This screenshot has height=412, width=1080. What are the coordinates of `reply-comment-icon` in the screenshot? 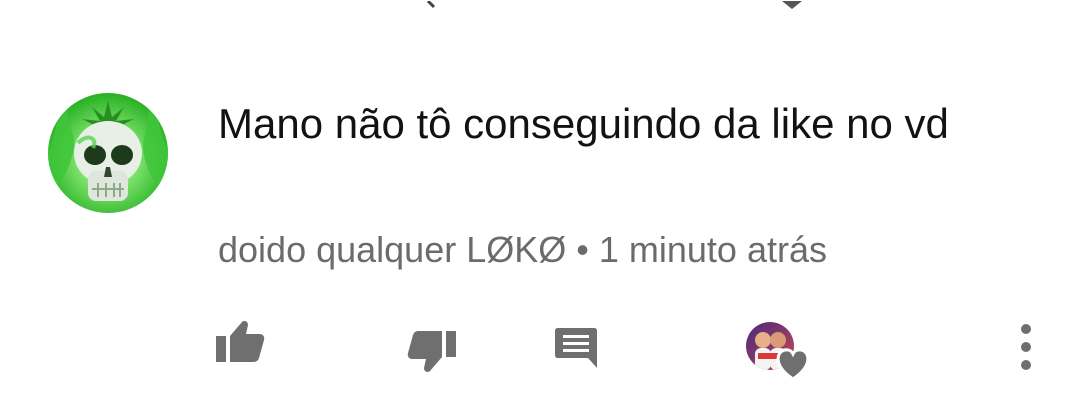 It's located at (576, 348).